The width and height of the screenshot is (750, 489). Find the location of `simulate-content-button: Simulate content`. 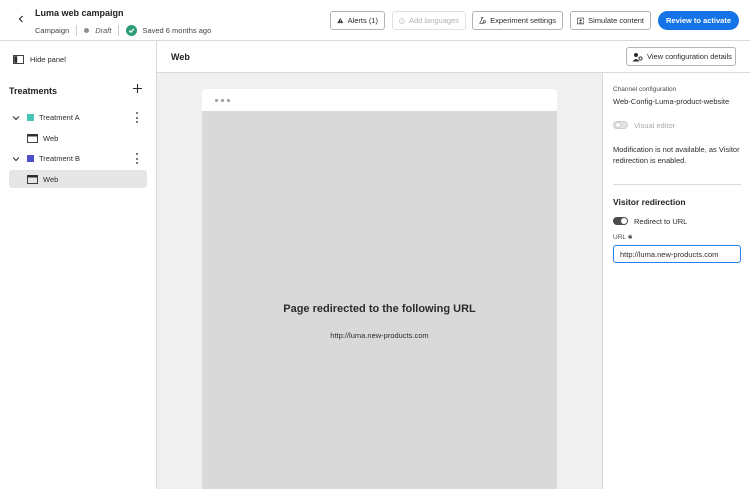

simulate-content-button: Simulate content is located at coordinates (610, 20).